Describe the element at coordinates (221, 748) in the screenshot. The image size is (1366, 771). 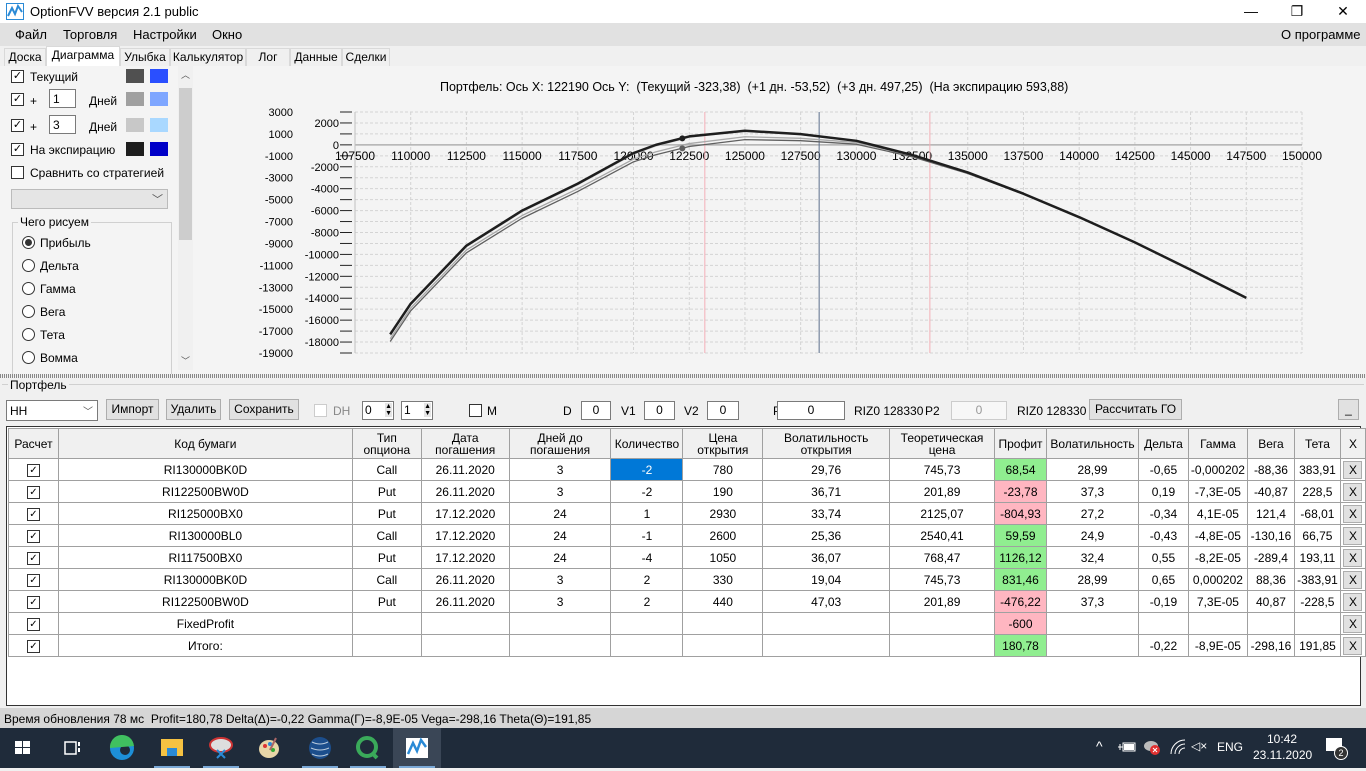
I see `snipping-tool-icon` at that location.